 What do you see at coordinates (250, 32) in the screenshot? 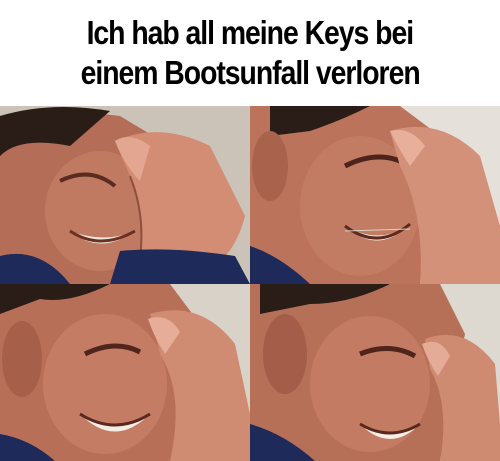
I see `caption-line-1: Ich hab all meine Keys bei` at bounding box center [250, 32].